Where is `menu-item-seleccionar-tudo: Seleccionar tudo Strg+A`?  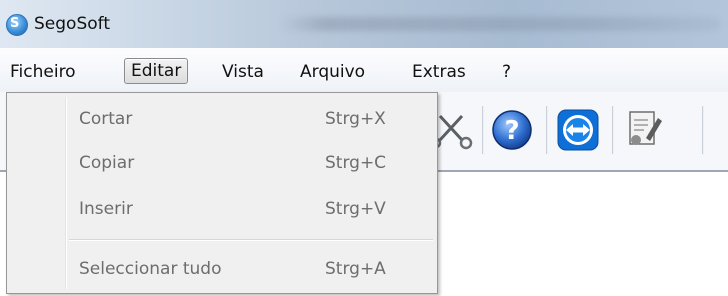 menu-item-seleccionar-tudo: Seleccionar tudo Strg+A is located at coordinates (222, 269).